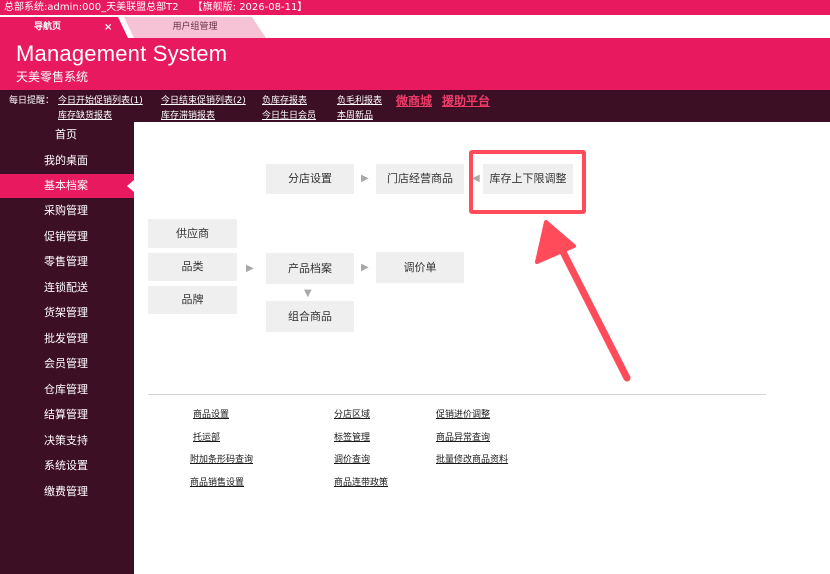 This screenshot has width=830, height=574. What do you see at coordinates (100, 99) in the screenshot?
I see `reminder-link-promo-start: 今日开始促销列表(1)` at bounding box center [100, 99].